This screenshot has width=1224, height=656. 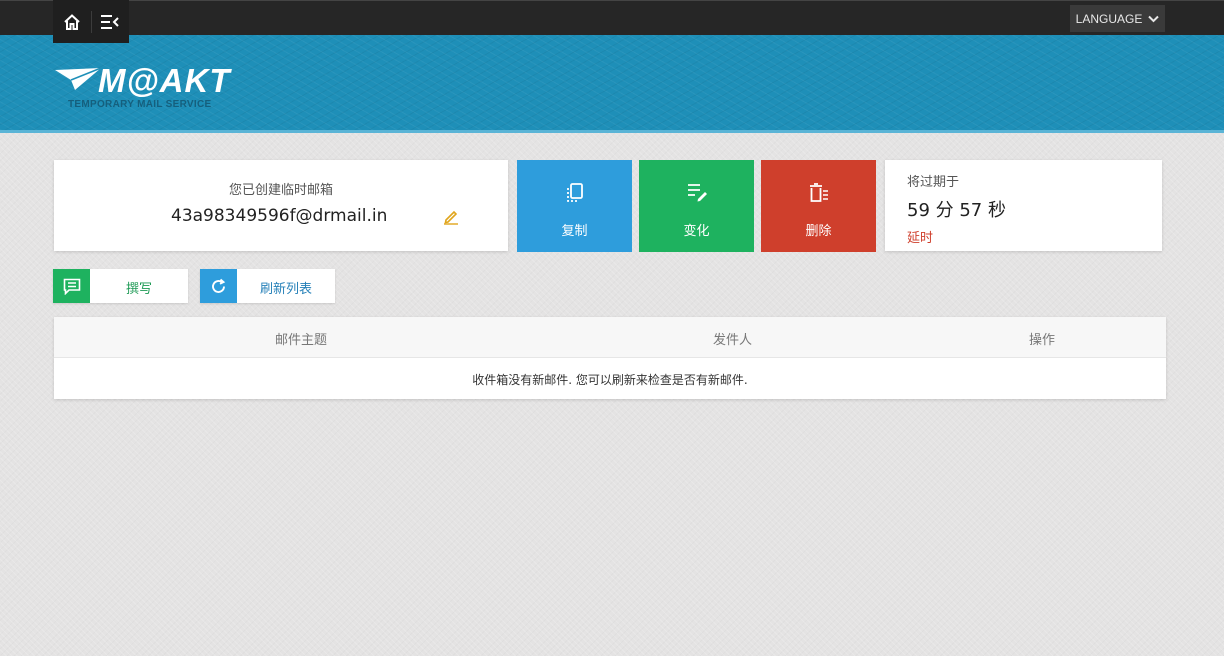 What do you see at coordinates (286, 289) in the screenshot?
I see `refresh-label: 刷新列表` at bounding box center [286, 289].